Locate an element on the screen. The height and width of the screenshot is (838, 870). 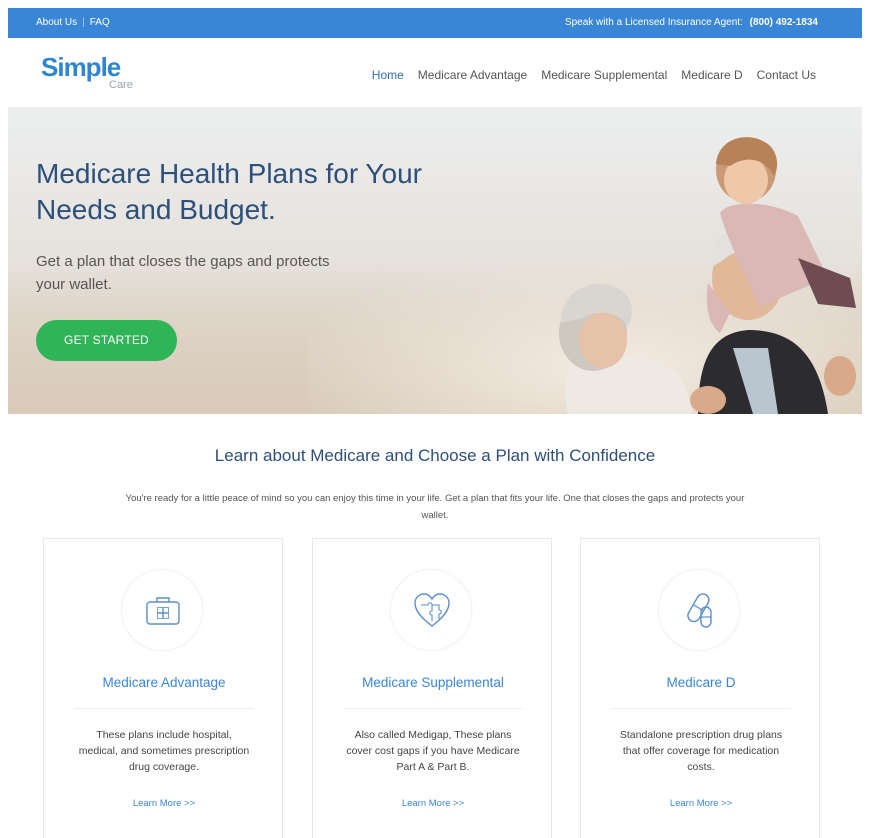
phone-number: (800) 492-1834 is located at coordinates (784, 22).